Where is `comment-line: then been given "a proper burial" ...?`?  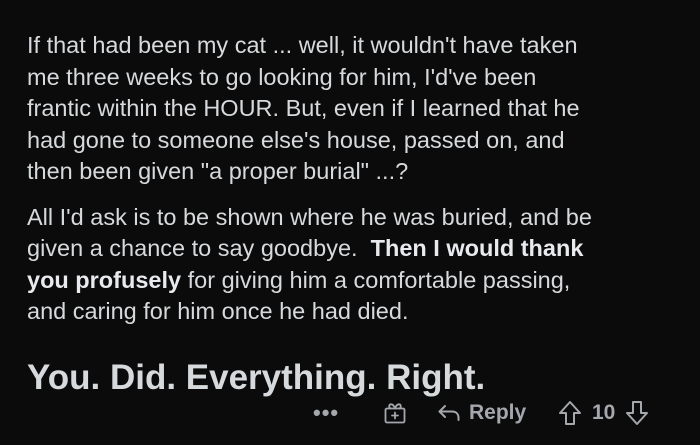
comment-line: then been given "a proper burial" ...? is located at coordinates (218, 171).